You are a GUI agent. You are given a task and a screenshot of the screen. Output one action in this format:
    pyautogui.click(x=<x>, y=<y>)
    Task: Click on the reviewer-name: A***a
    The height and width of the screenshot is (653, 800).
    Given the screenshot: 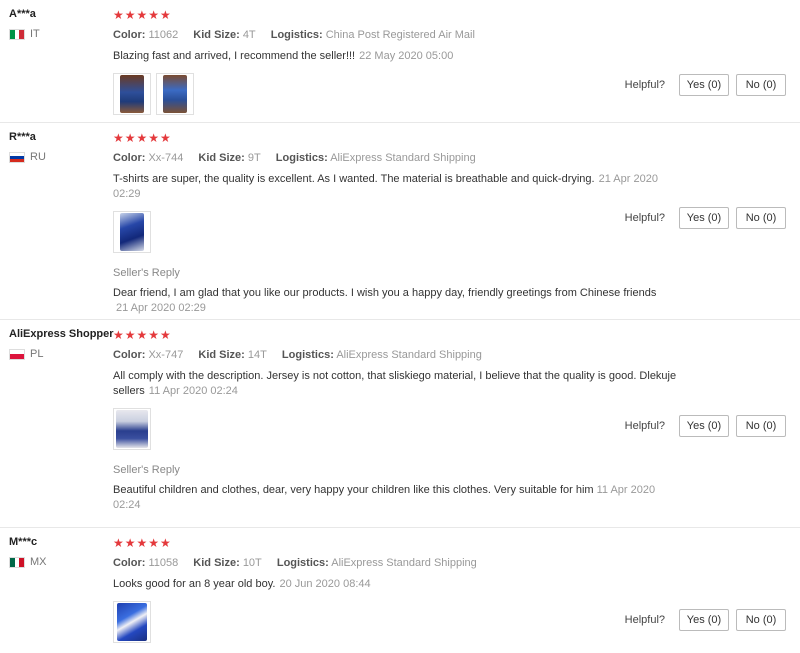 What is the action you would take?
    pyautogui.click(x=22, y=14)
    